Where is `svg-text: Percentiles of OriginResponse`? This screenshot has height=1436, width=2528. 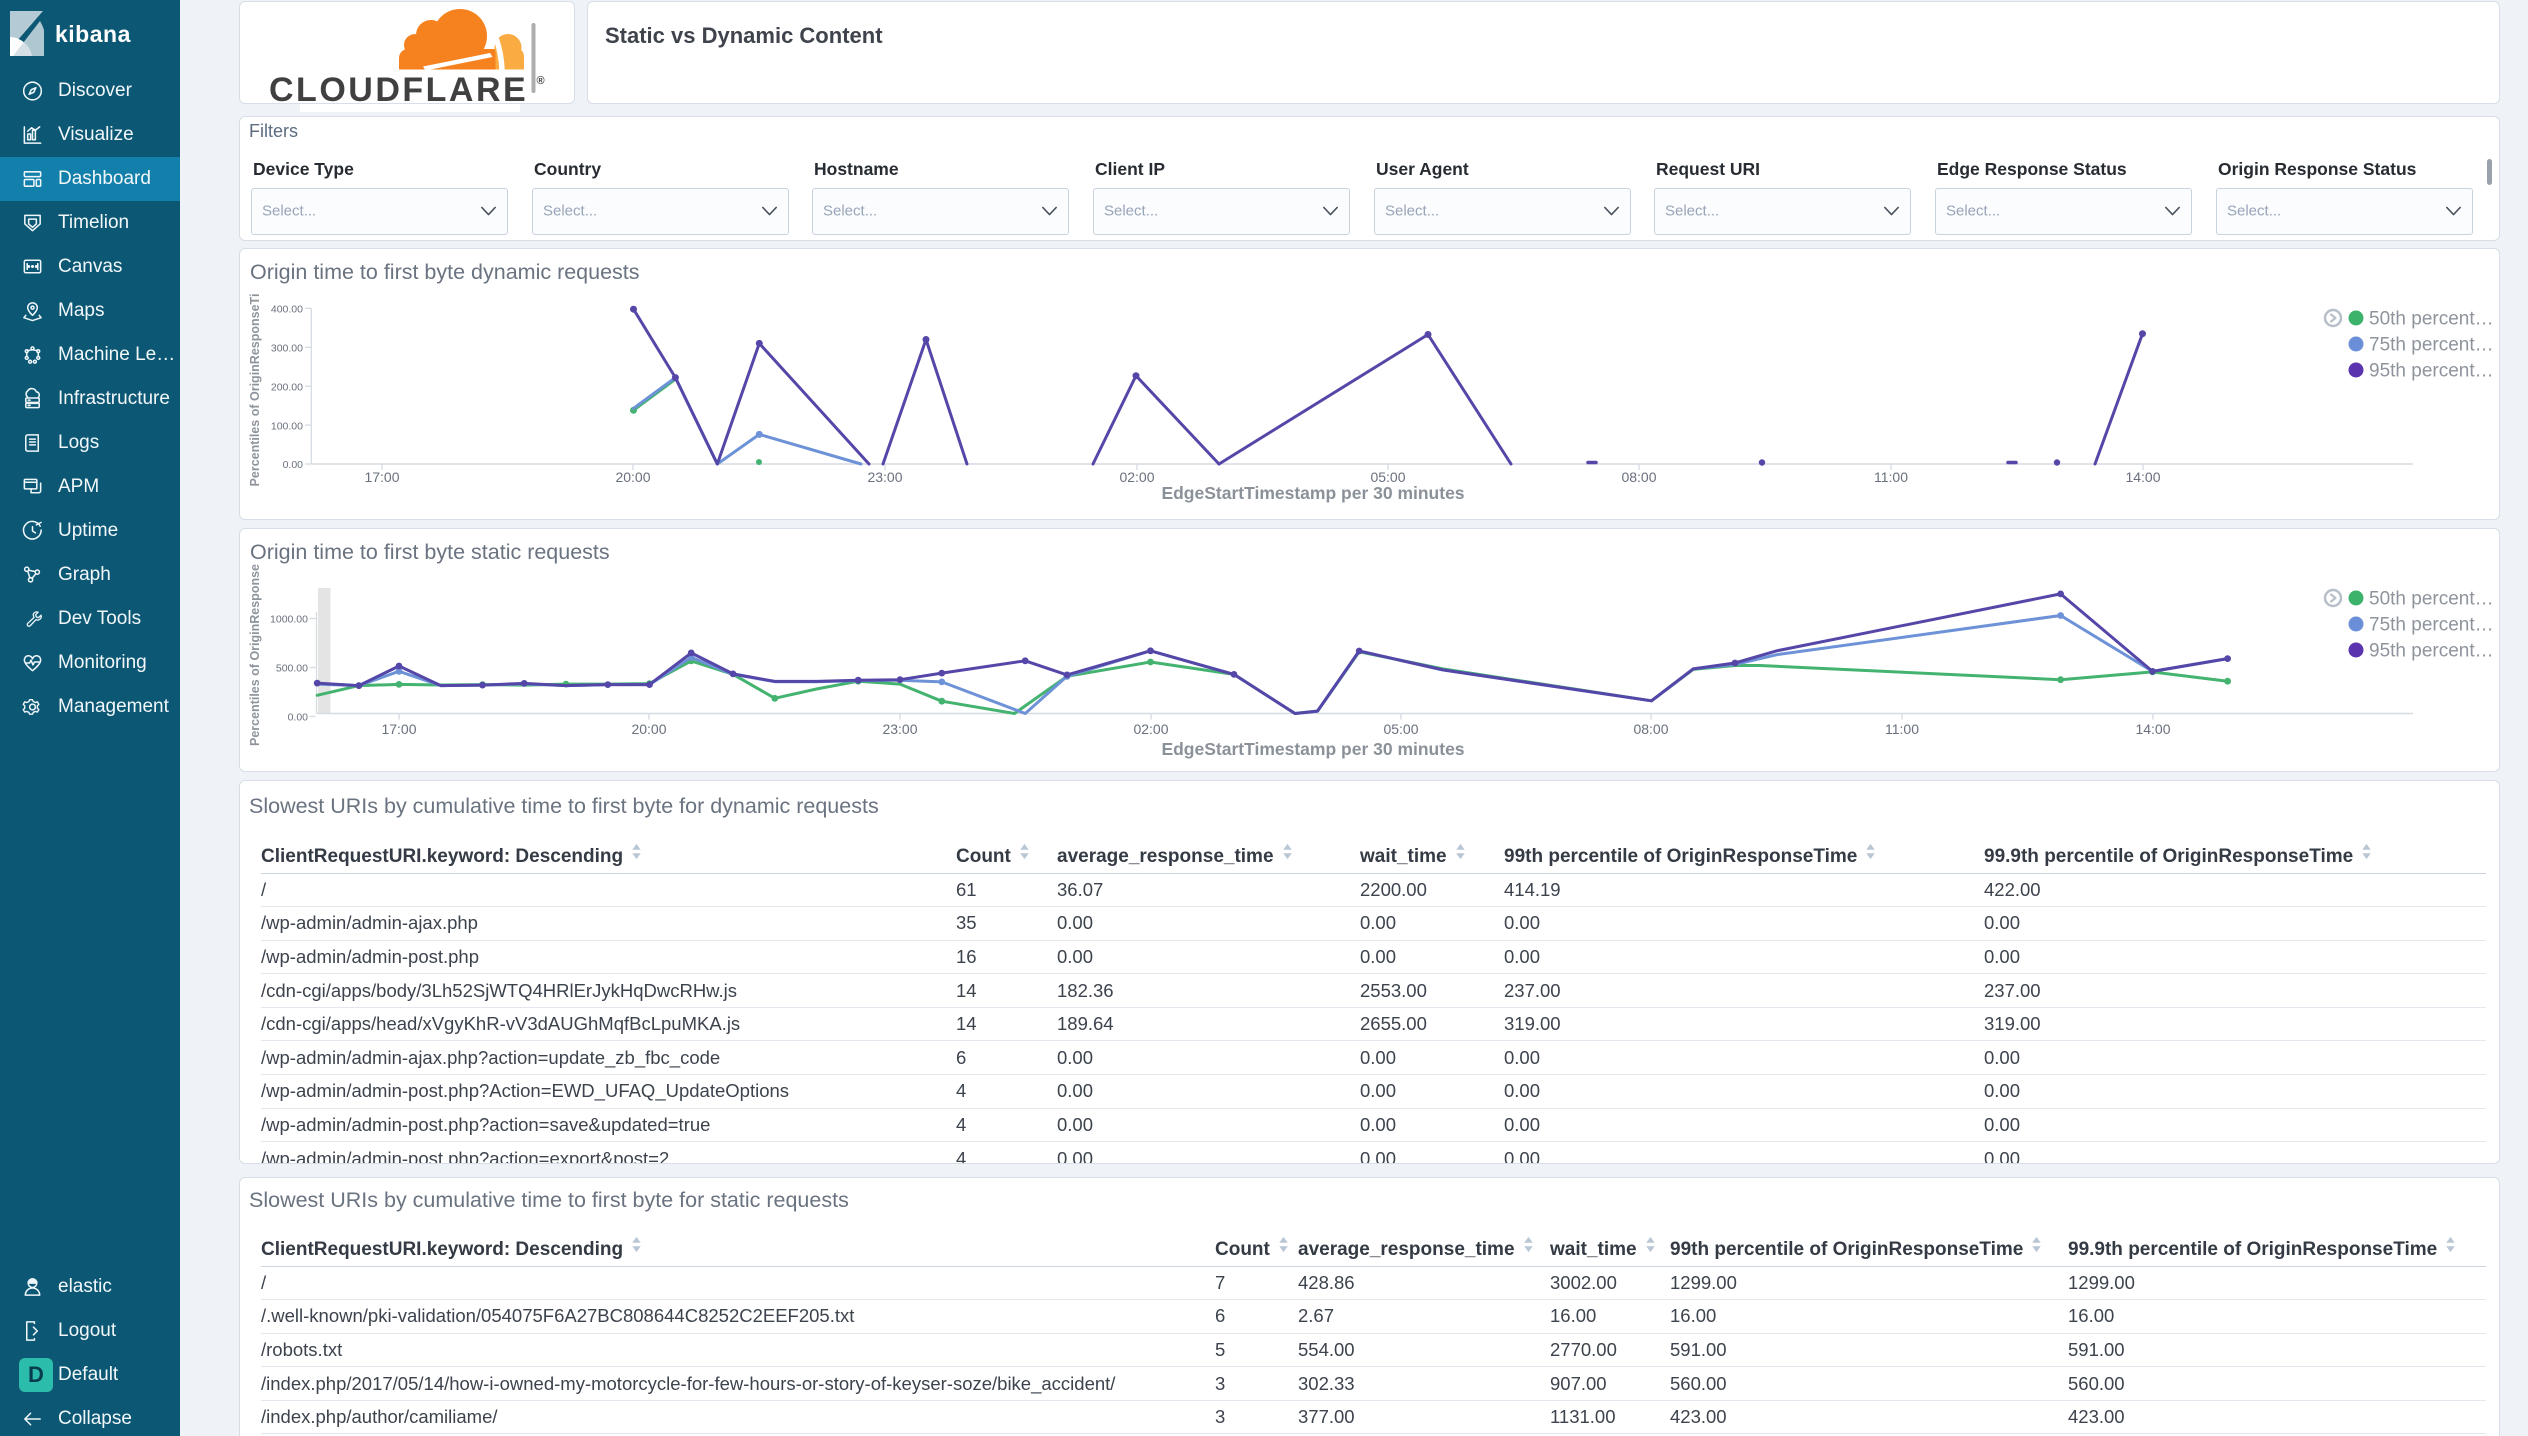 svg-text: Percentiles of OriginResponse is located at coordinates (255, 655).